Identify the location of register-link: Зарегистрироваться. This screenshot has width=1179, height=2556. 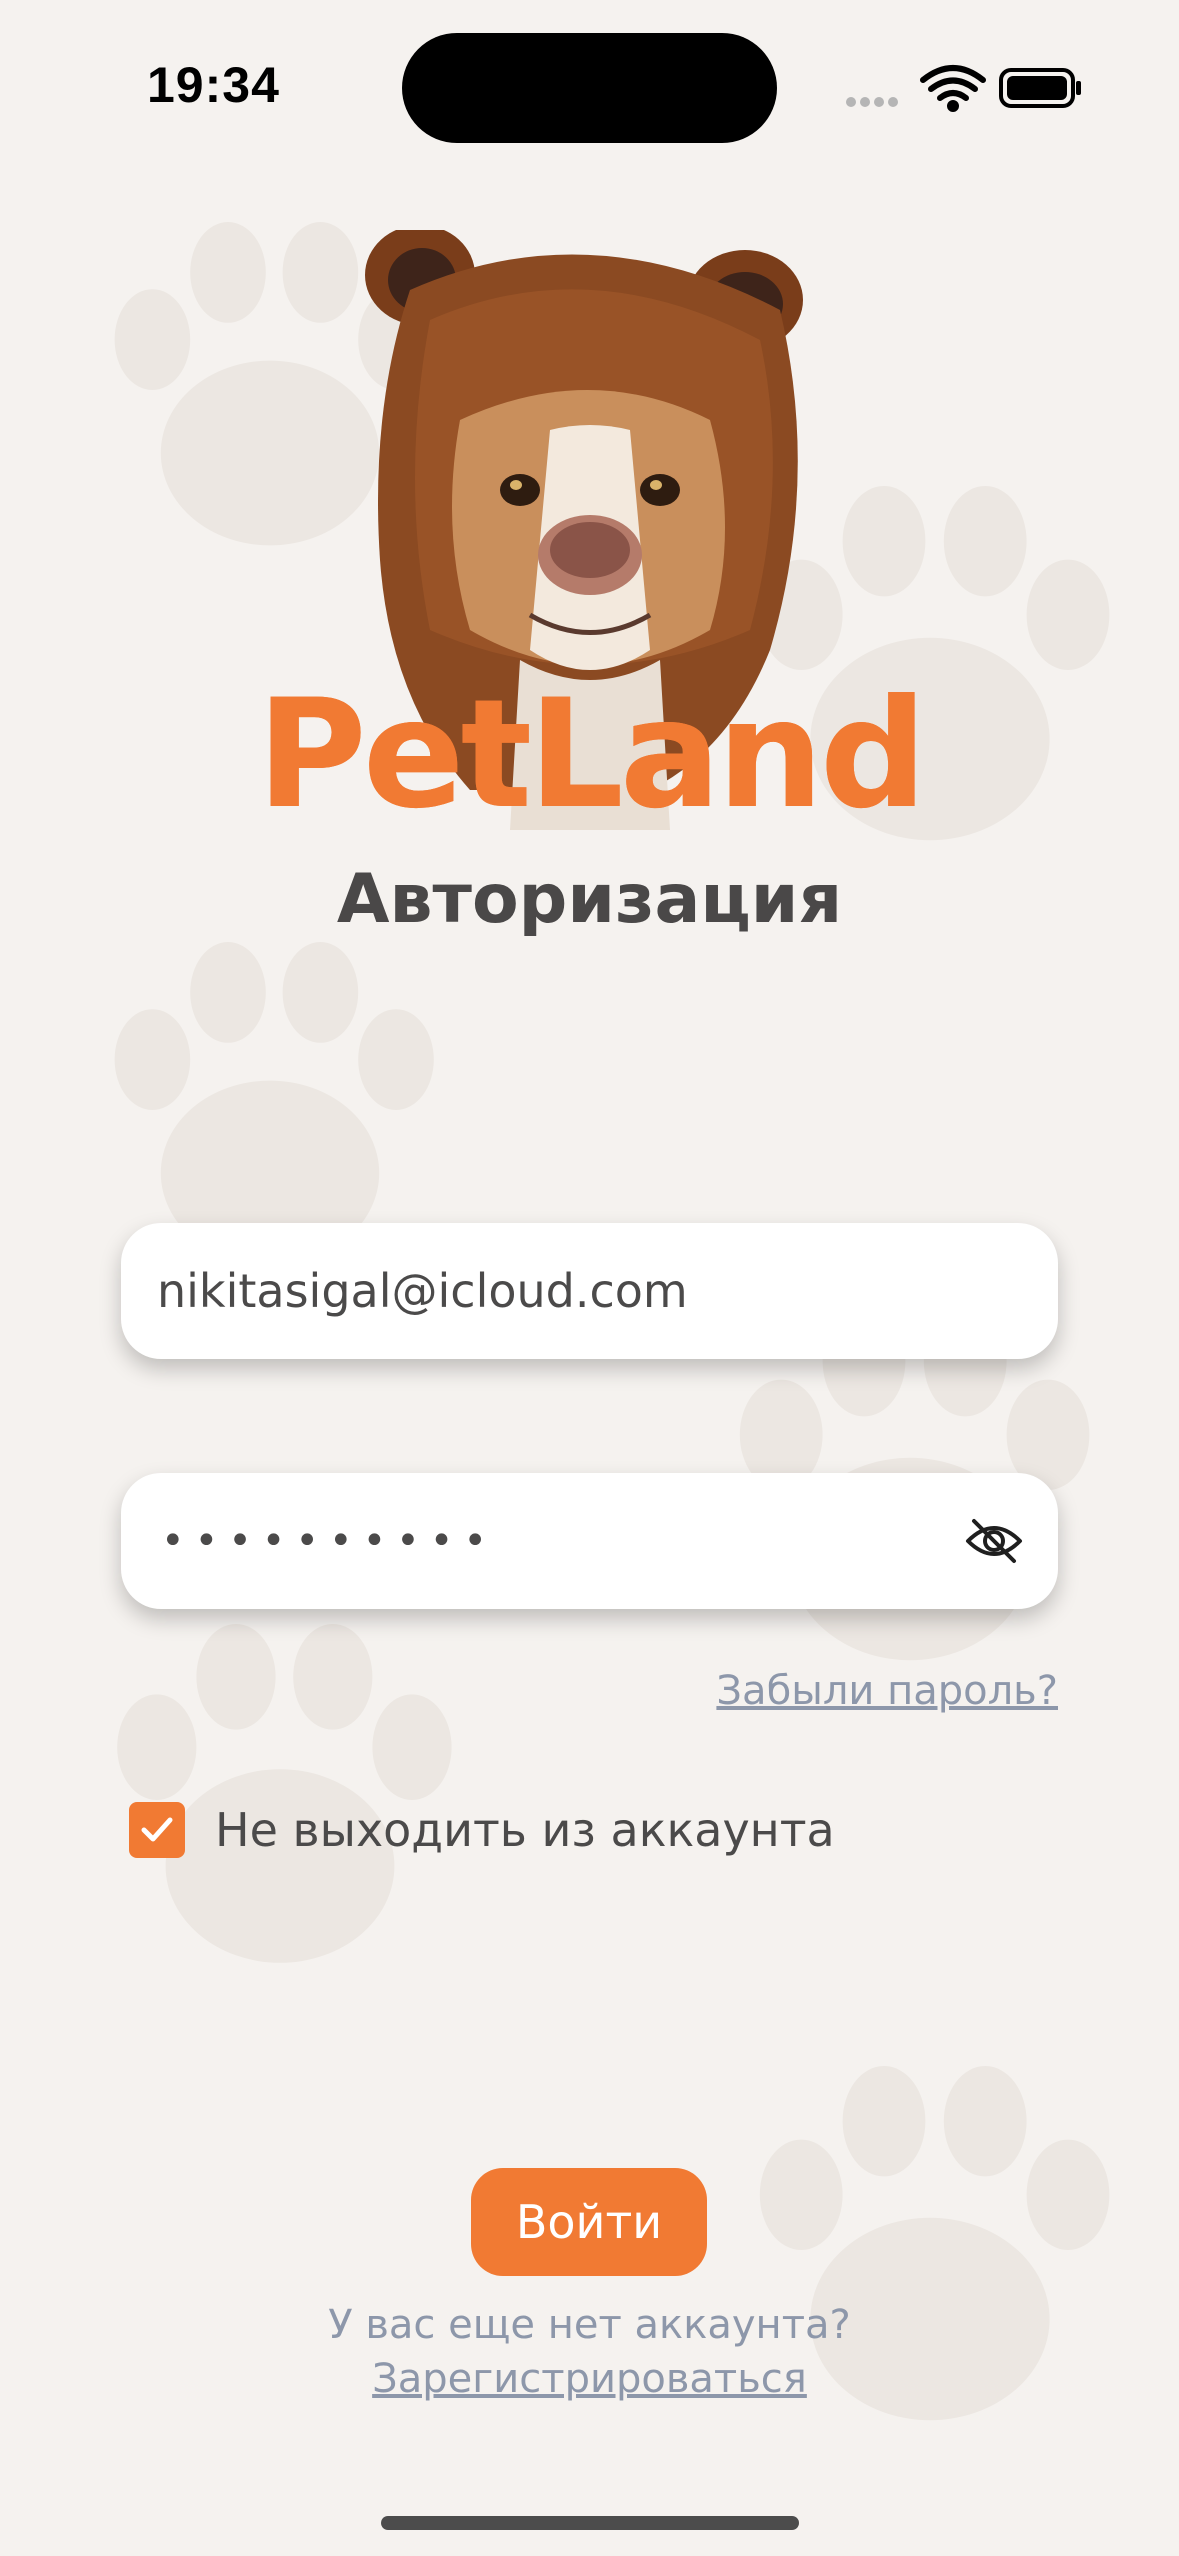
(589, 2379).